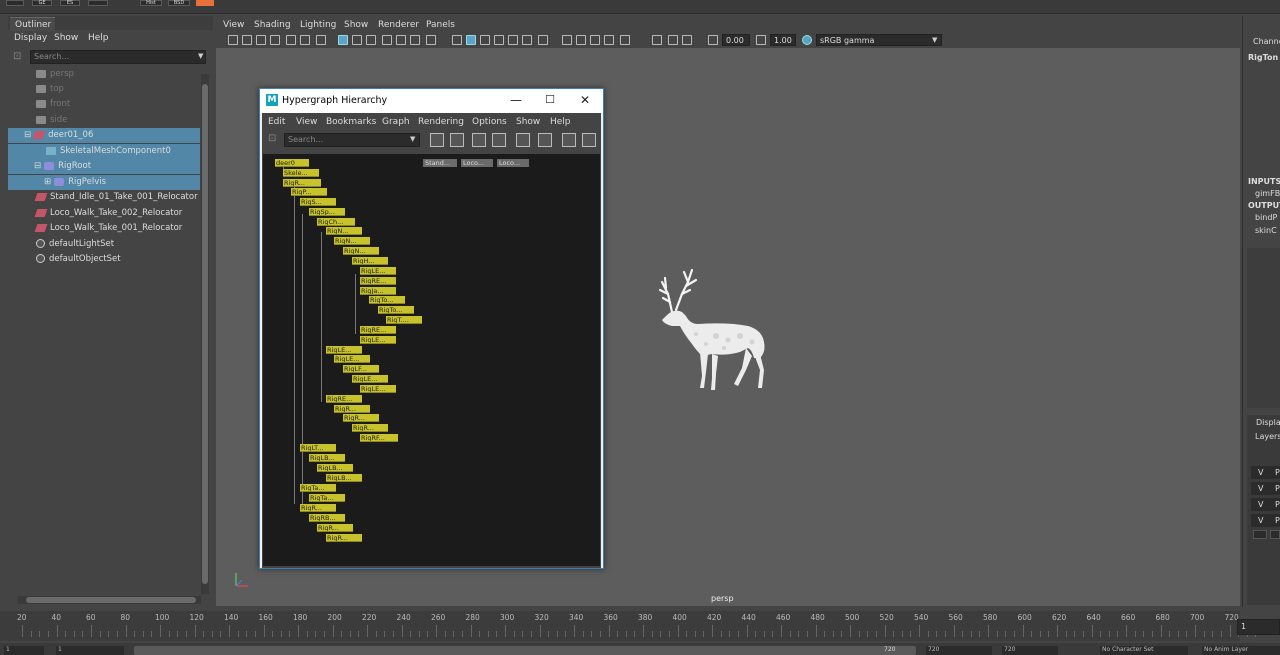 This screenshot has width=1280, height=655. I want to click on scrollbar-thumb, so click(111, 600).